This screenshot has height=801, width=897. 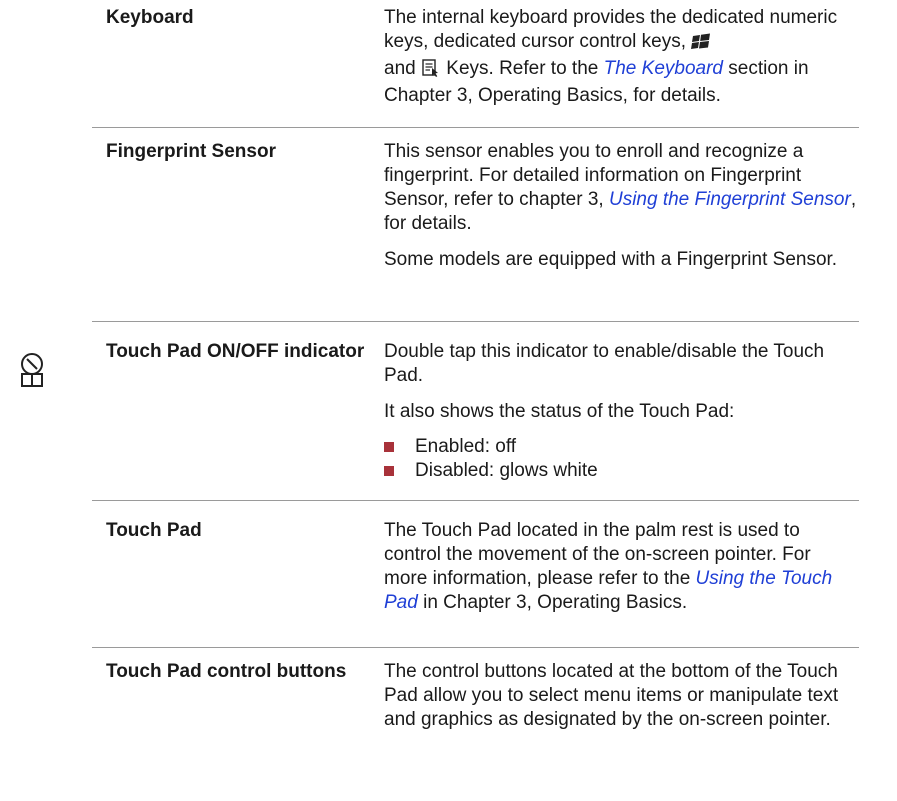 What do you see at coordinates (431, 71) in the screenshot?
I see `application-key-icon` at bounding box center [431, 71].